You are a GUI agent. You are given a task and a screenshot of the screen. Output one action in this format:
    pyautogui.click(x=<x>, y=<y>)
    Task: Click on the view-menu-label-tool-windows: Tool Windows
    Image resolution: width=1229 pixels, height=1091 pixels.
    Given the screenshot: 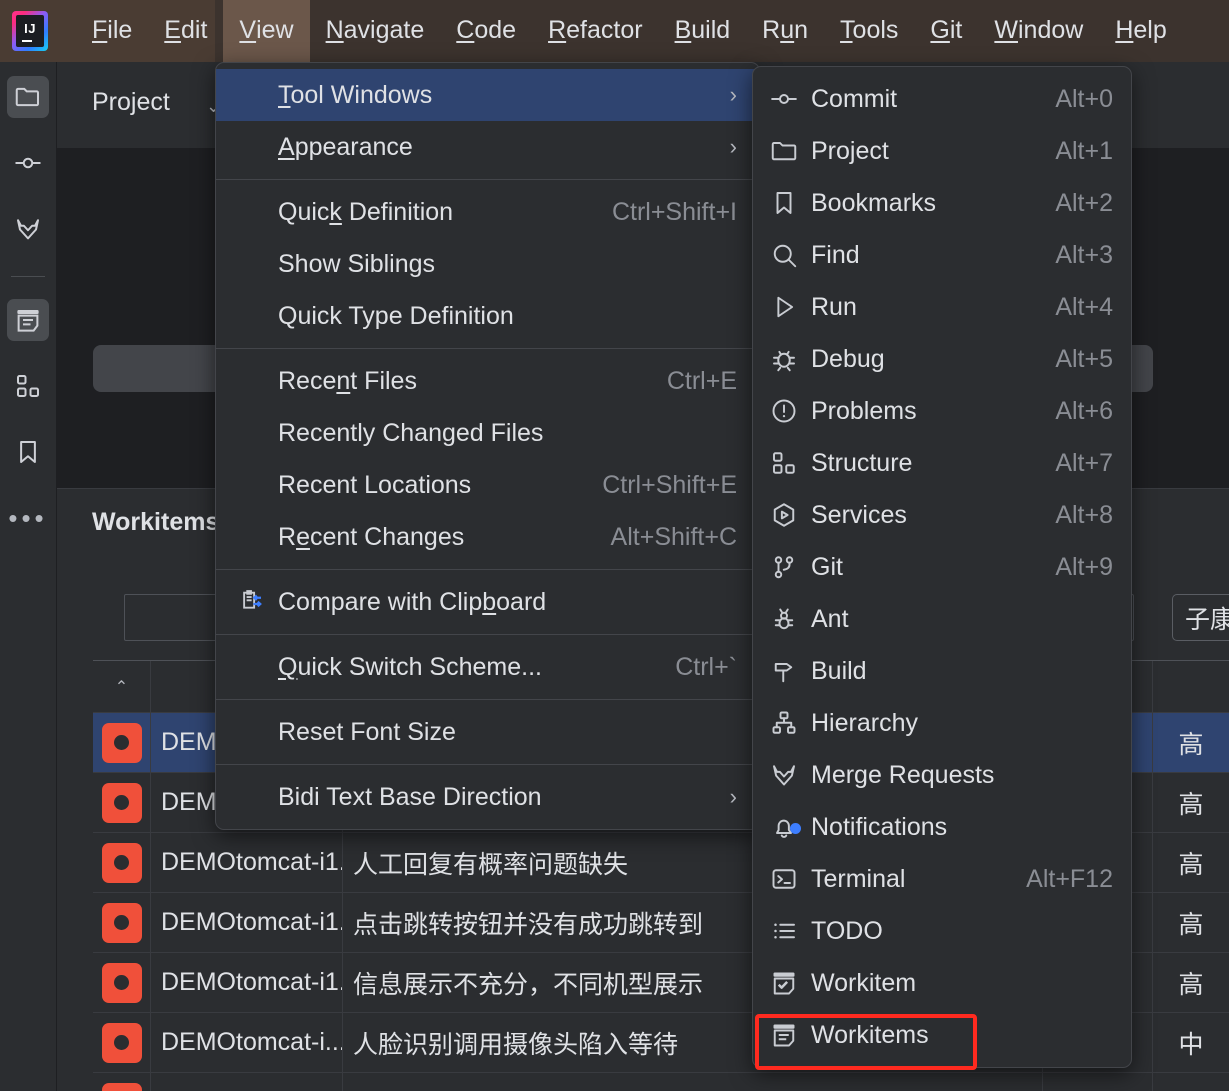 What is the action you would take?
    pyautogui.click(x=355, y=94)
    